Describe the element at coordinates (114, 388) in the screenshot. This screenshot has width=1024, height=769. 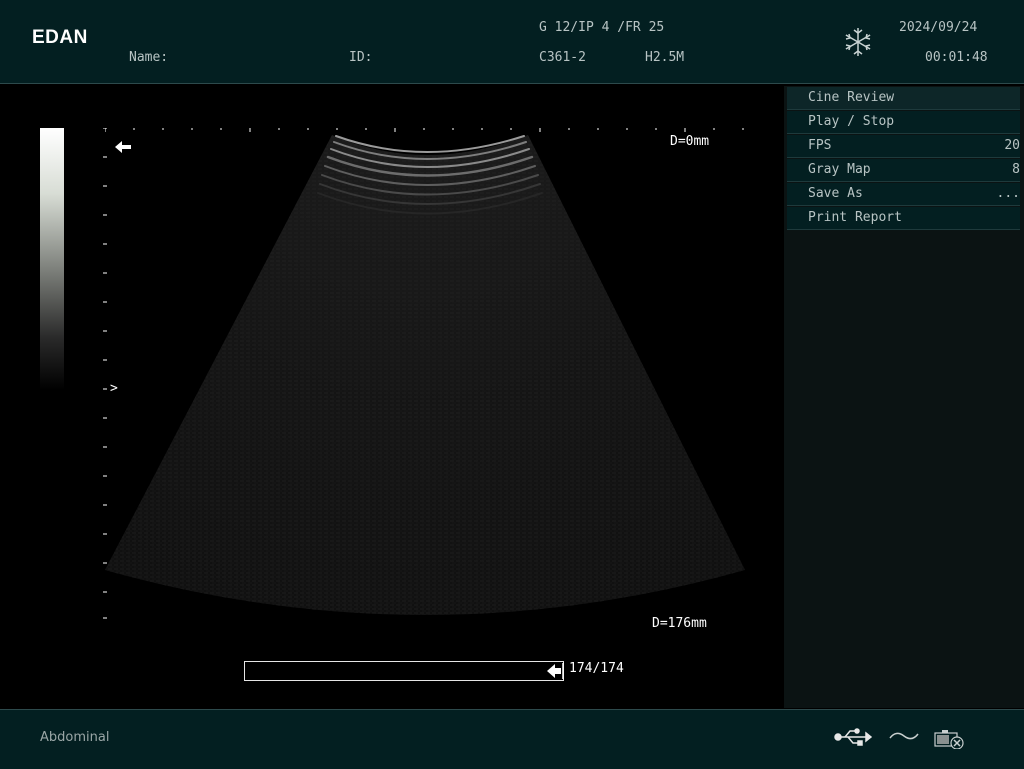
I see `focus-marker: >` at that location.